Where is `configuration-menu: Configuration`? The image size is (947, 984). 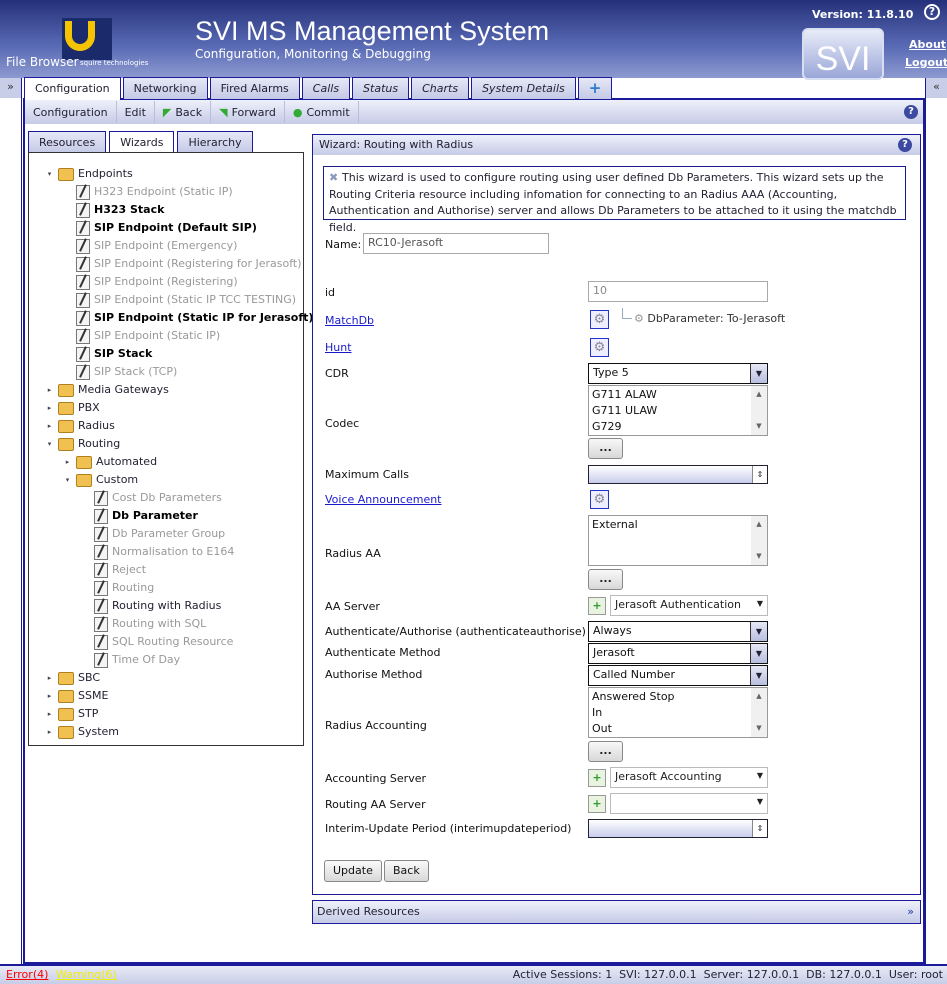
configuration-menu: Configuration is located at coordinates (71, 112).